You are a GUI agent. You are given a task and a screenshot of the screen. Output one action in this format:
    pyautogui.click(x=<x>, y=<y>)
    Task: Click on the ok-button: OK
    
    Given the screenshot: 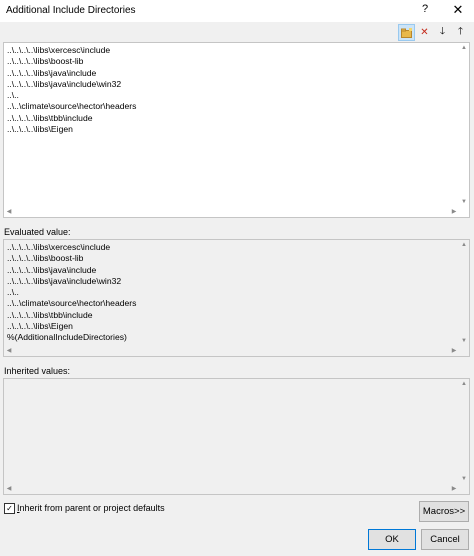 What is the action you would take?
    pyautogui.click(x=392, y=539)
    